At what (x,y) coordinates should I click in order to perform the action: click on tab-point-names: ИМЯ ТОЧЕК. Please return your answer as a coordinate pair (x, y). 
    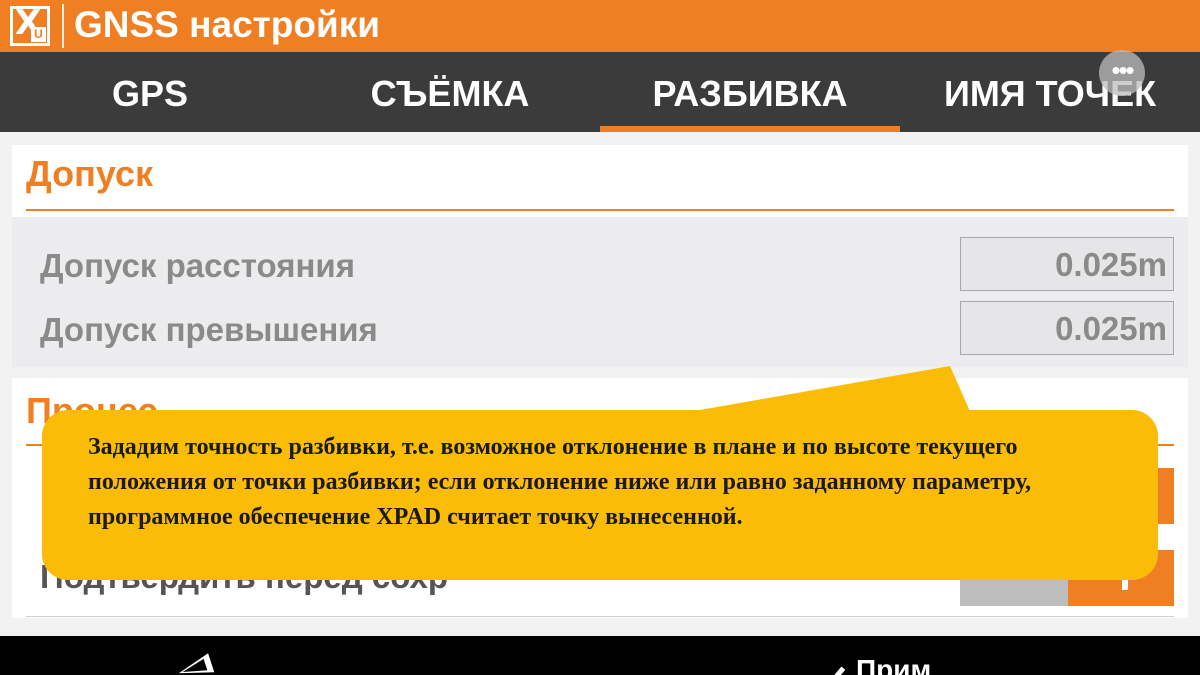
    Looking at the image, I should click on (1050, 92).